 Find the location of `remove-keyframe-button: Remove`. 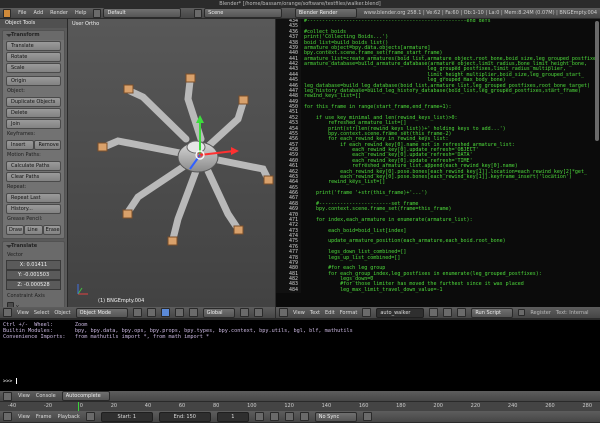

remove-keyframe-button: Remove is located at coordinates (47, 145).